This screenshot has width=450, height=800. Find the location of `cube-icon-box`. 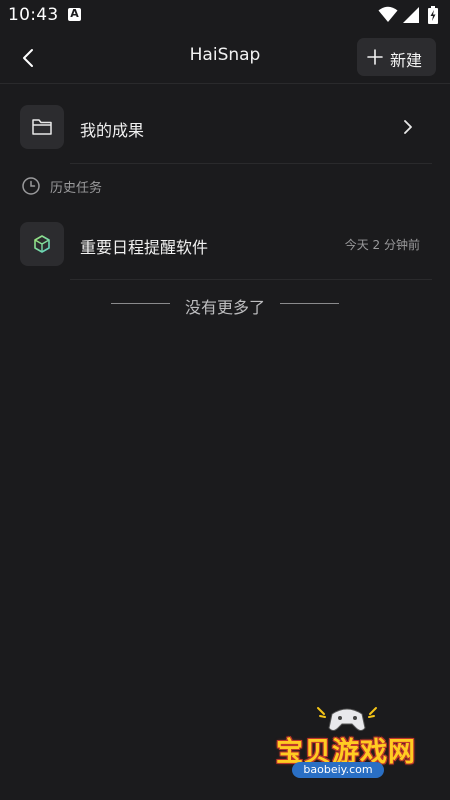

cube-icon-box is located at coordinates (42, 244).